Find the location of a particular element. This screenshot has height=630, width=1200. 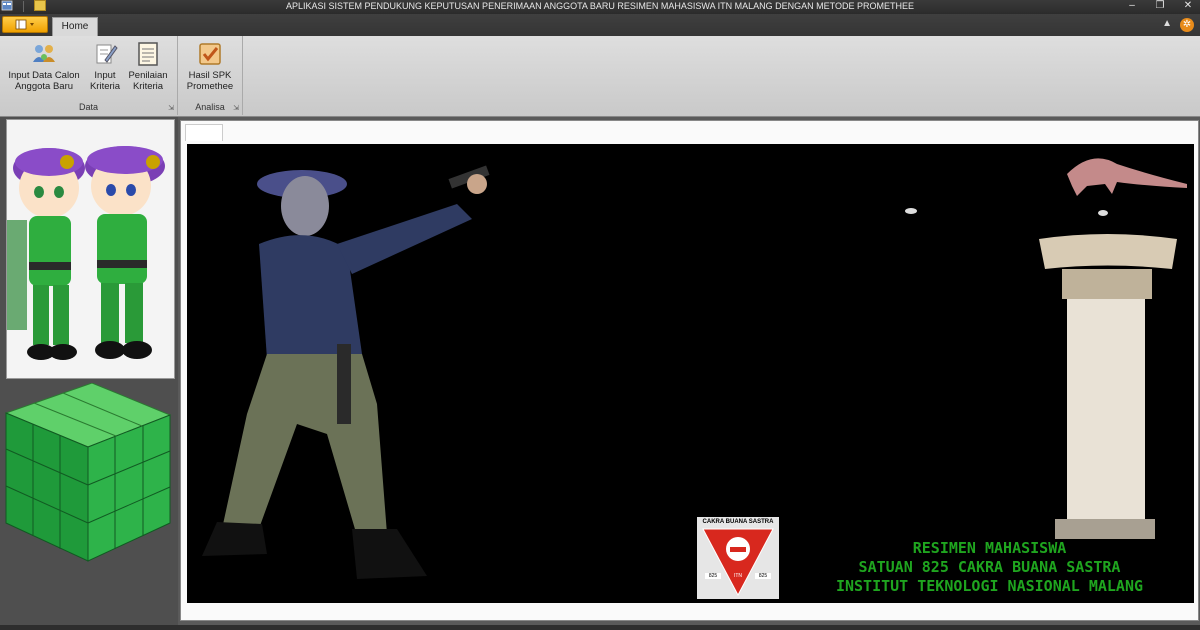

menu-icon is located at coordinates (24, 24).